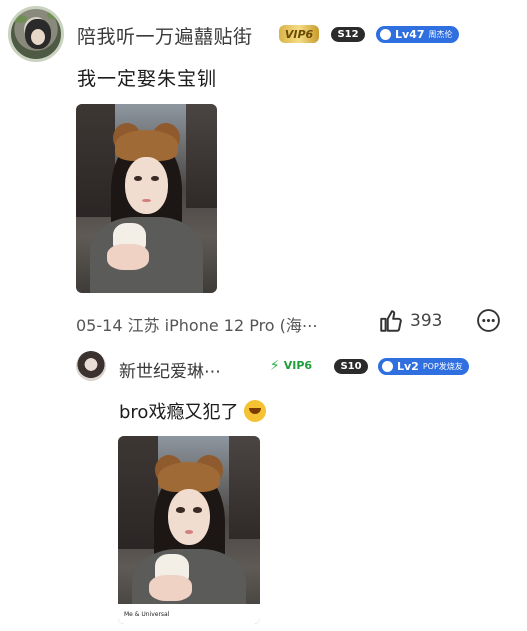 The height and width of the screenshot is (631, 527). What do you see at coordinates (179, 412) in the screenshot?
I see `reply-text-content: bro戏瘾又犯了` at bounding box center [179, 412].